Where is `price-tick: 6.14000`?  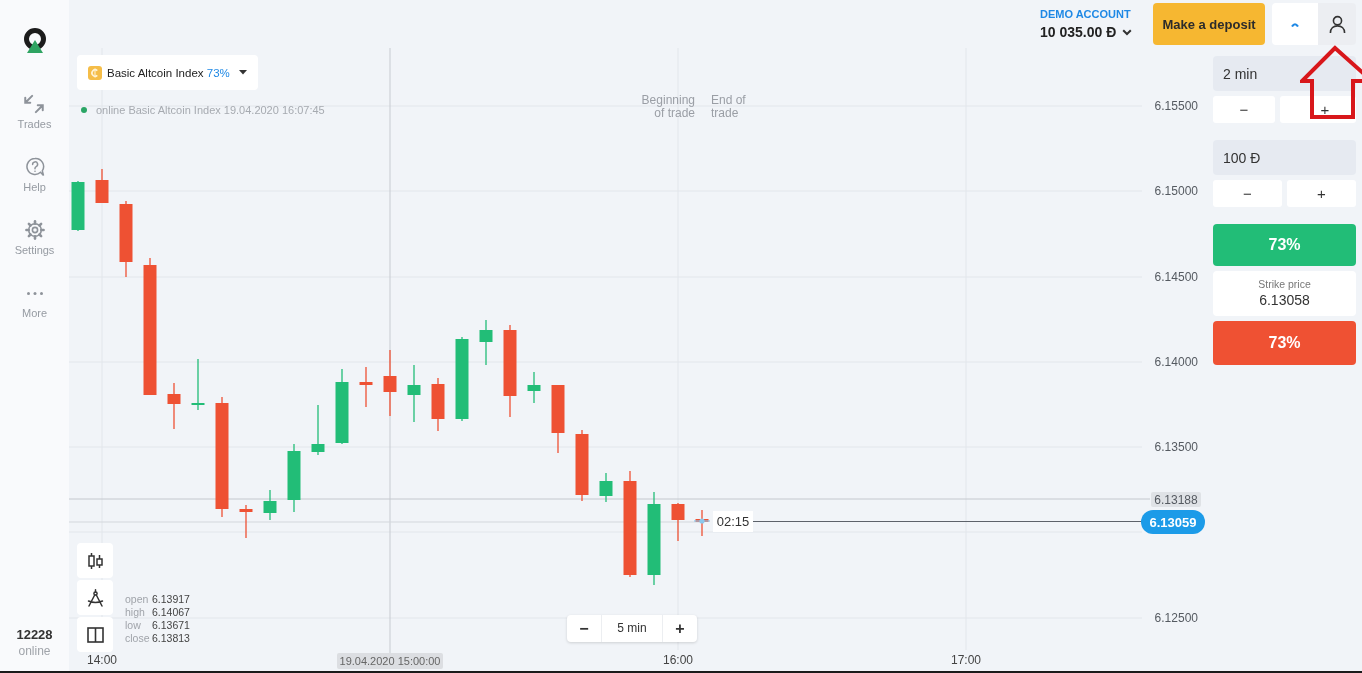 price-tick: 6.14000 is located at coordinates (1176, 362).